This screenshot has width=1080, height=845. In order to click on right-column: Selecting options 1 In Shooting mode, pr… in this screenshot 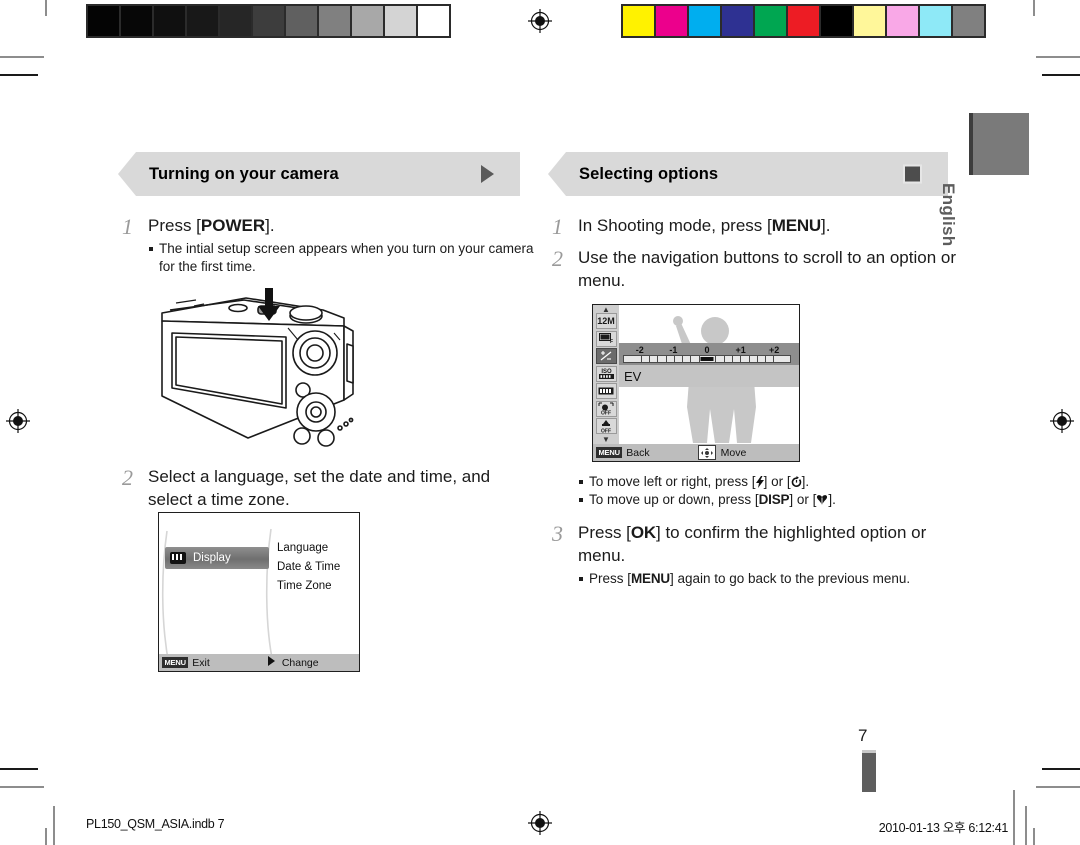, I will do `click(758, 222)`.